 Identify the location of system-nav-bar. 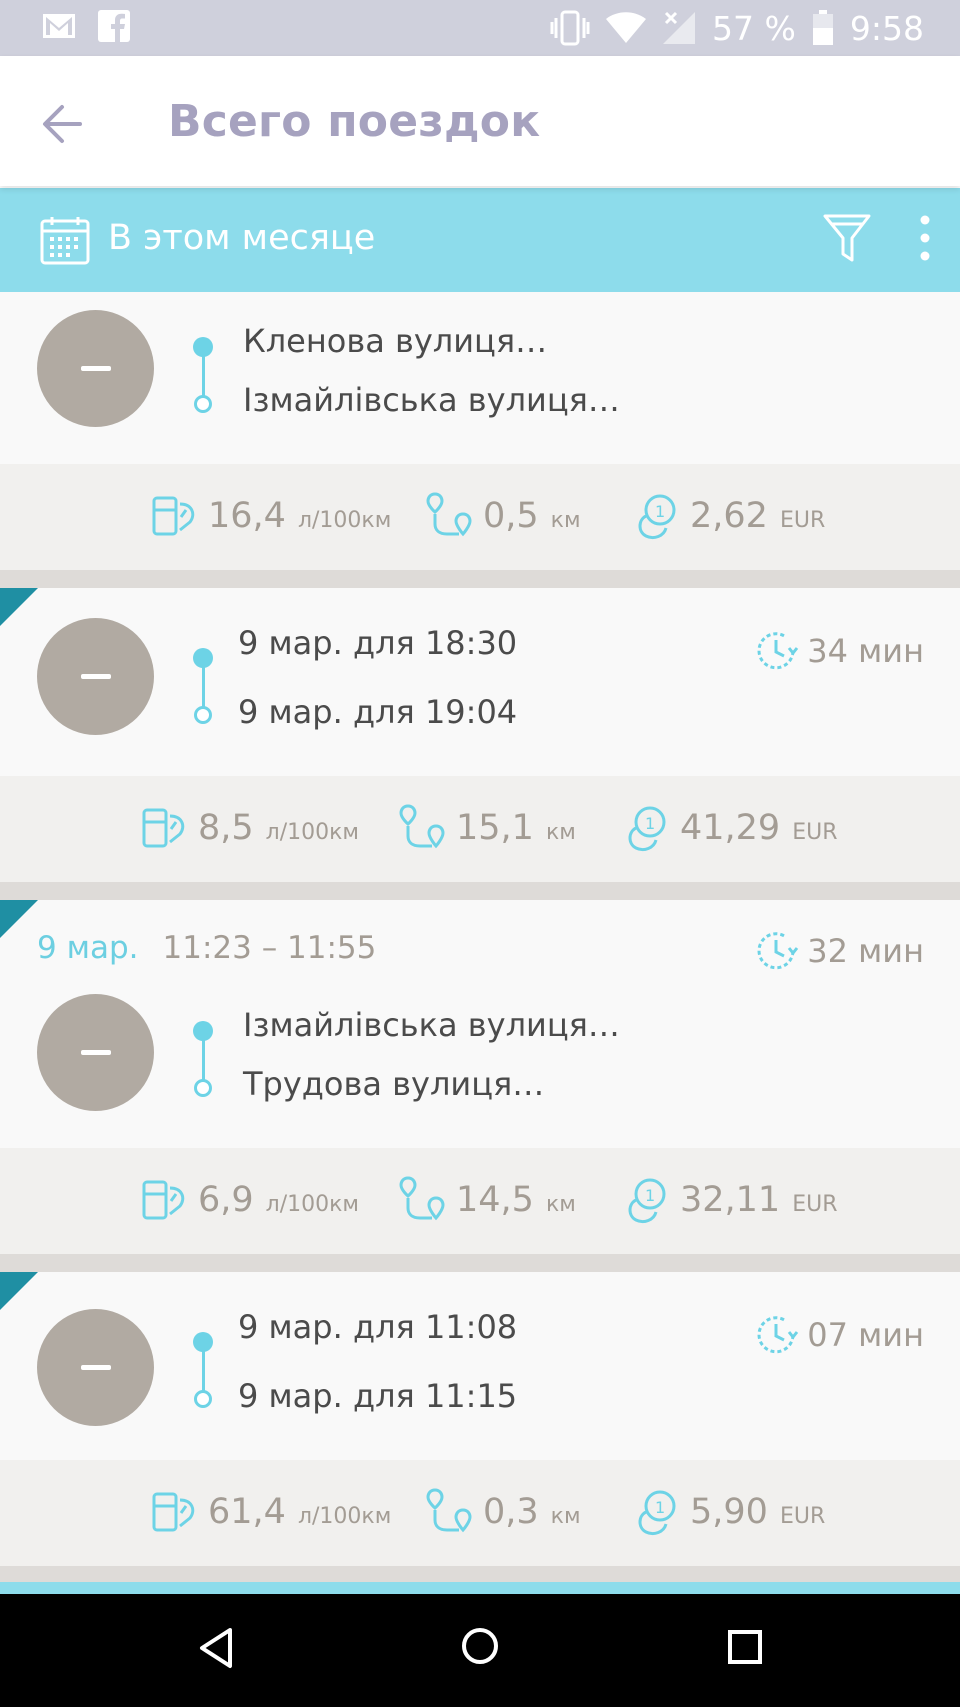
(480, 1650).